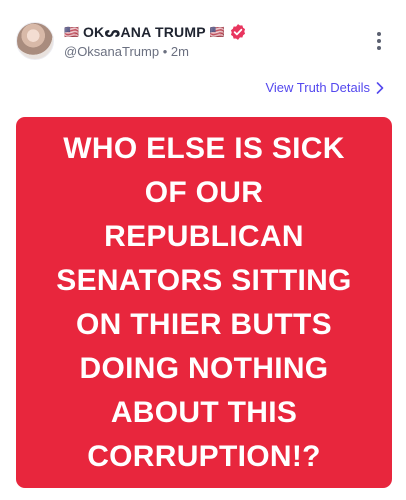 The image size is (406, 500). I want to click on verified-badge-icon, so click(237, 32).